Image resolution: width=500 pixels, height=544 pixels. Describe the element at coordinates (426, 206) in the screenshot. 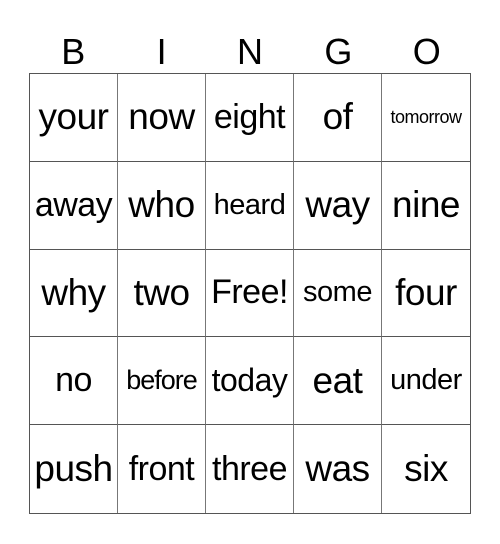

I see `bingo-cell: nine` at that location.